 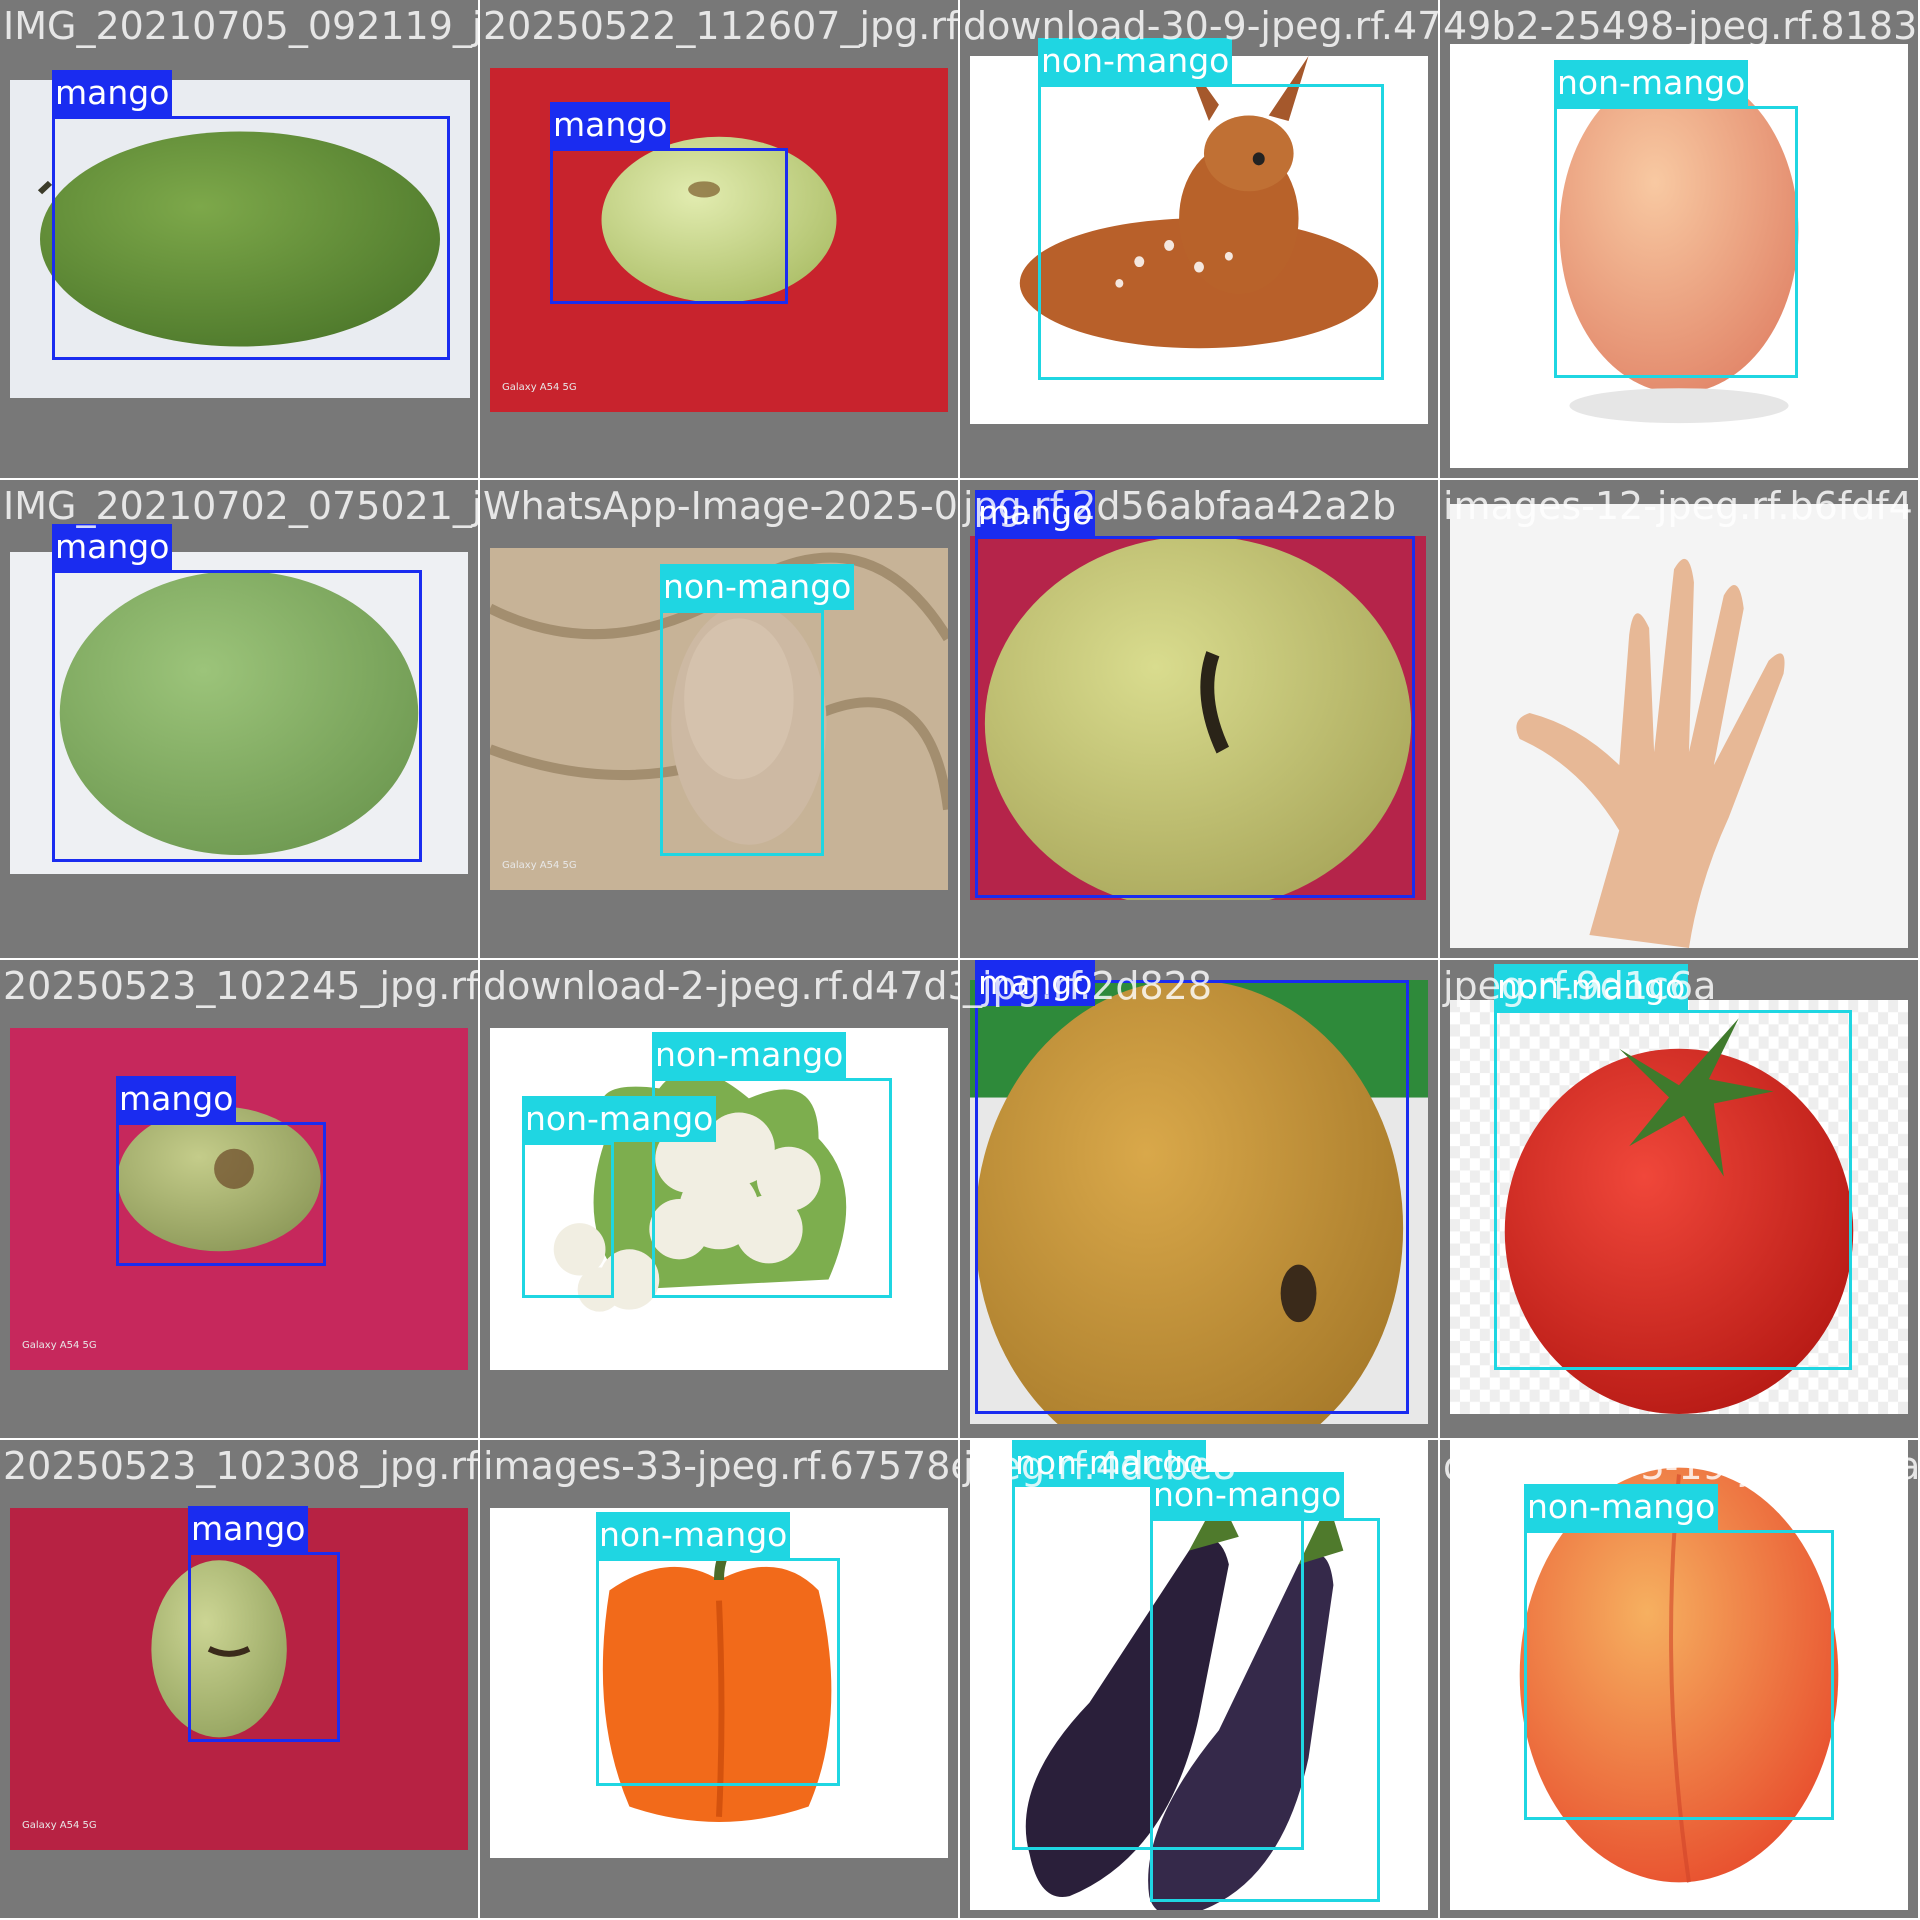 I want to click on mosaic-tile: mango jpg.rf.2d56abfaa42a2b, so click(x=1199, y=719).